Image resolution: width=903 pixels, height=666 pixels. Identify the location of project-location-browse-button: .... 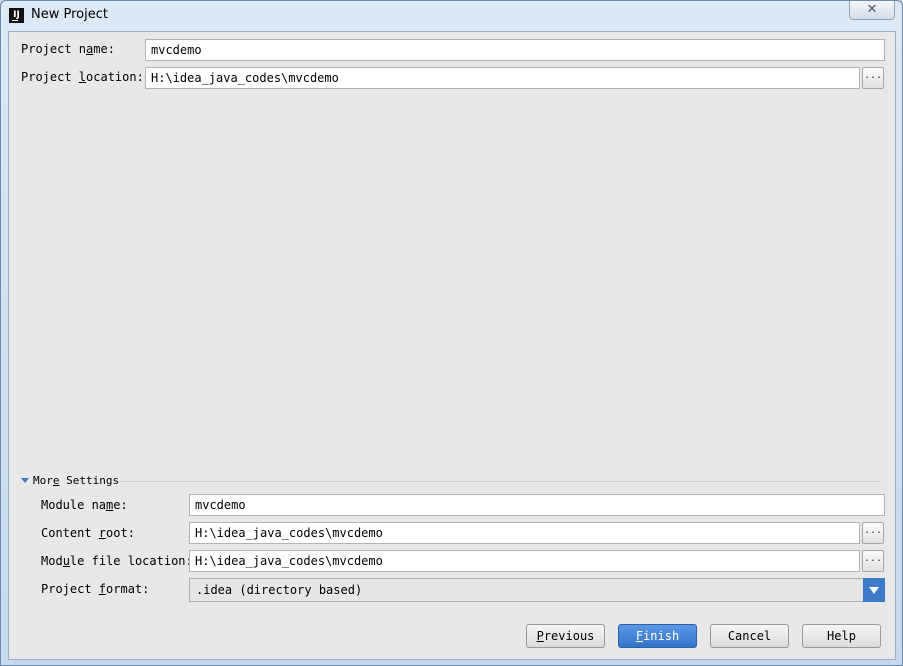
(873, 78).